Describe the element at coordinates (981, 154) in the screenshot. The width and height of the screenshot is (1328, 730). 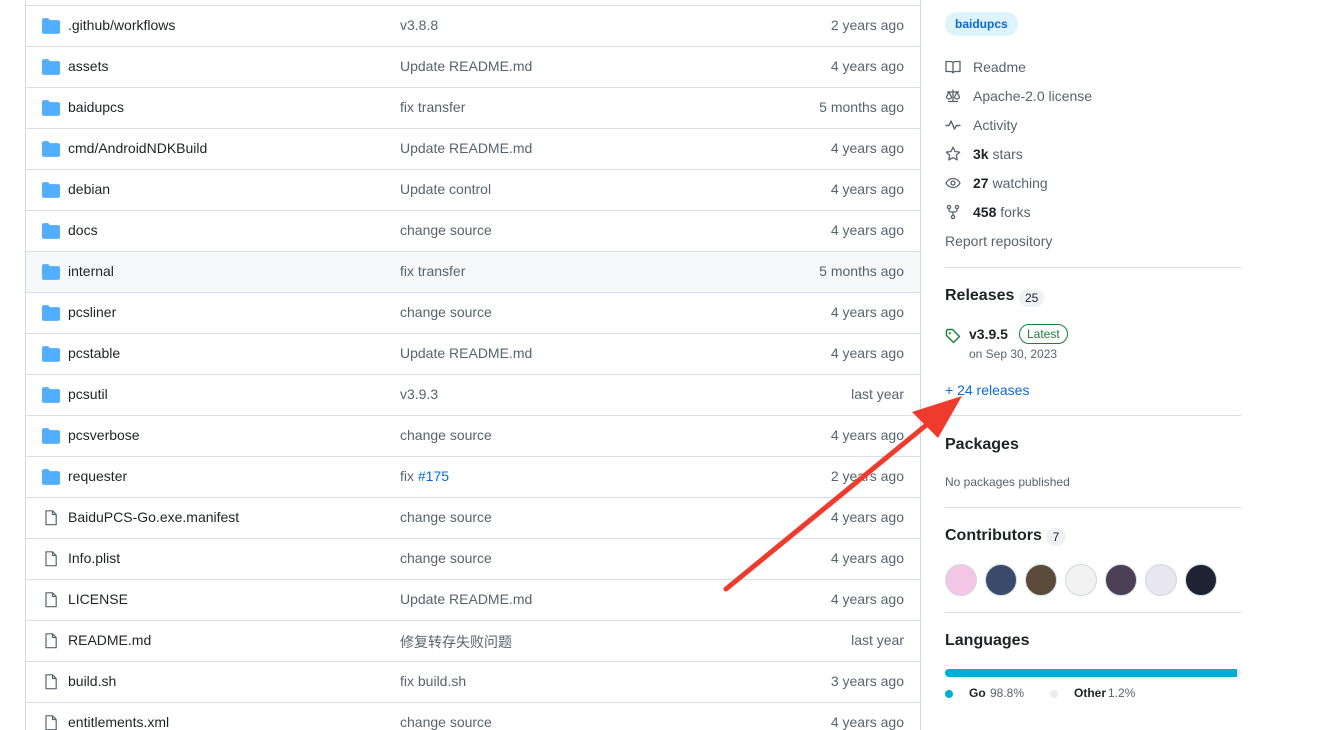
I see `stars-count: 3k` at that location.